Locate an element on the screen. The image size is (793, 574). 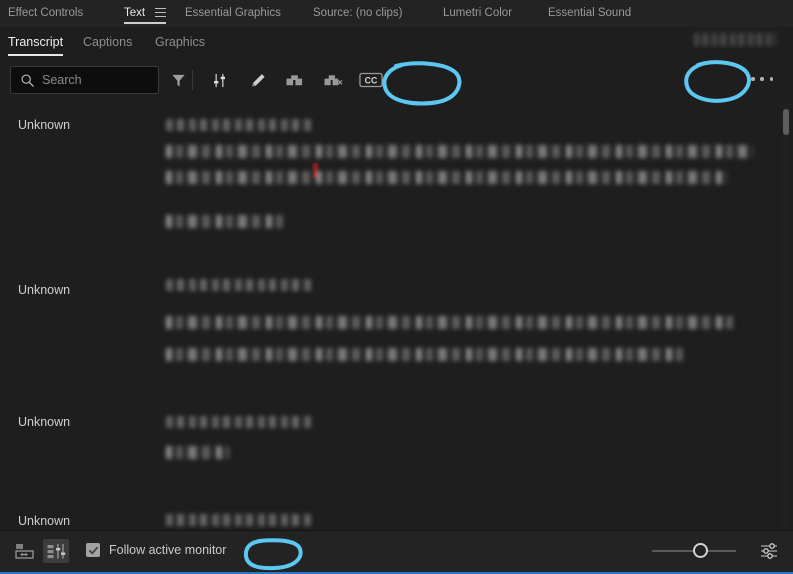
sub-tab-label: Transcript is located at coordinates (36, 42).